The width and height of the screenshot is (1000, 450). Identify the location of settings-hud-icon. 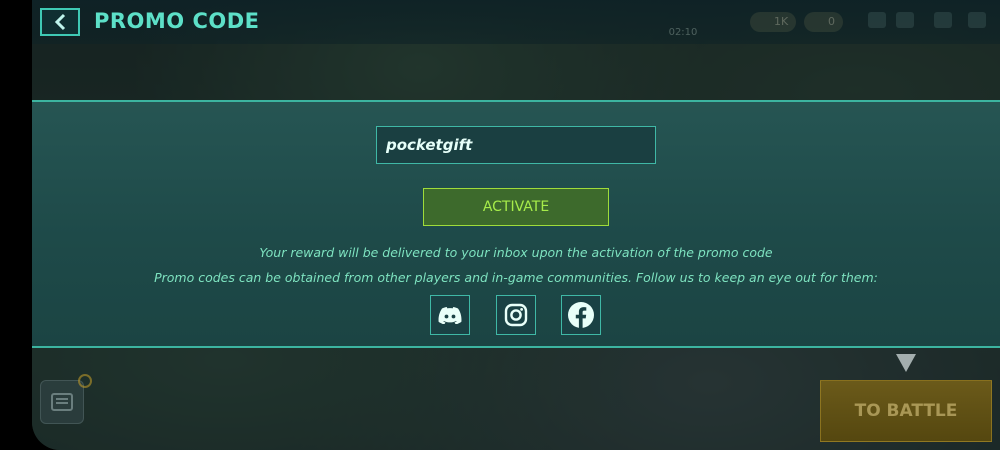
(905, 20).